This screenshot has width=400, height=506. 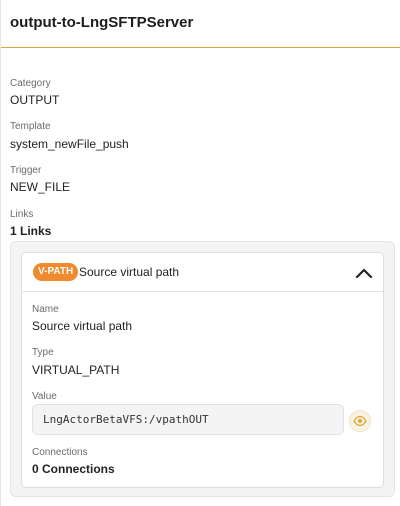 I want to click on link-card-header: V-PATH Source virtual path, so click(x=202, y=272).